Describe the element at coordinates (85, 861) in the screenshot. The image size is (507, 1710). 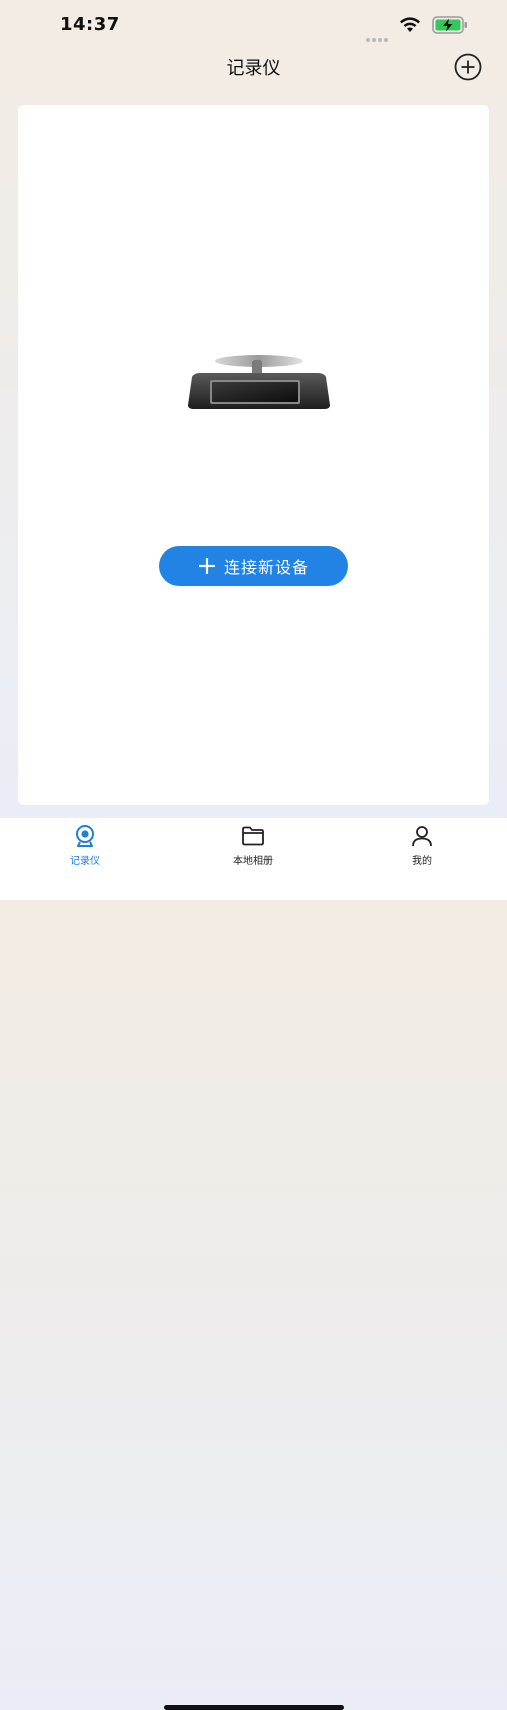
I see `tab-recorder-label: 记录仪` at that location.